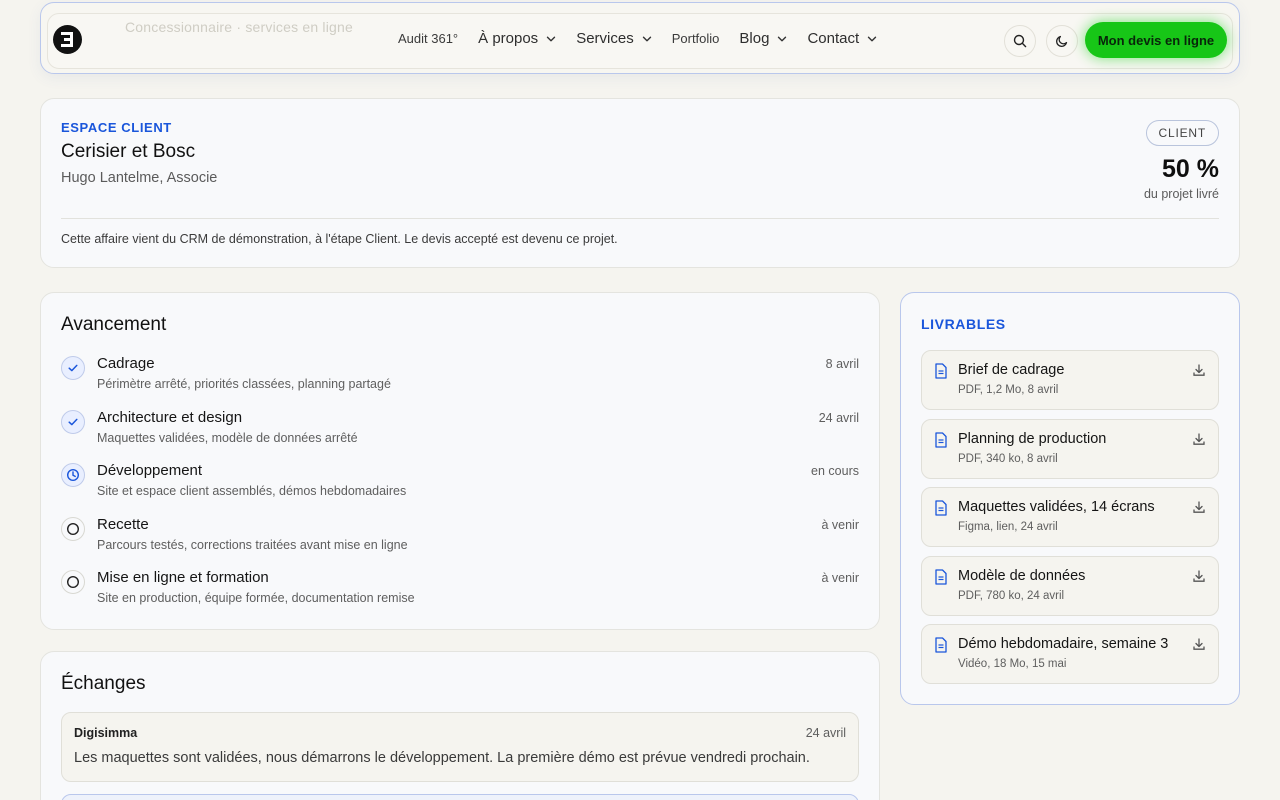 The image size is (1280, 800). I want to click on step-date: en cours, so click(835, 471).